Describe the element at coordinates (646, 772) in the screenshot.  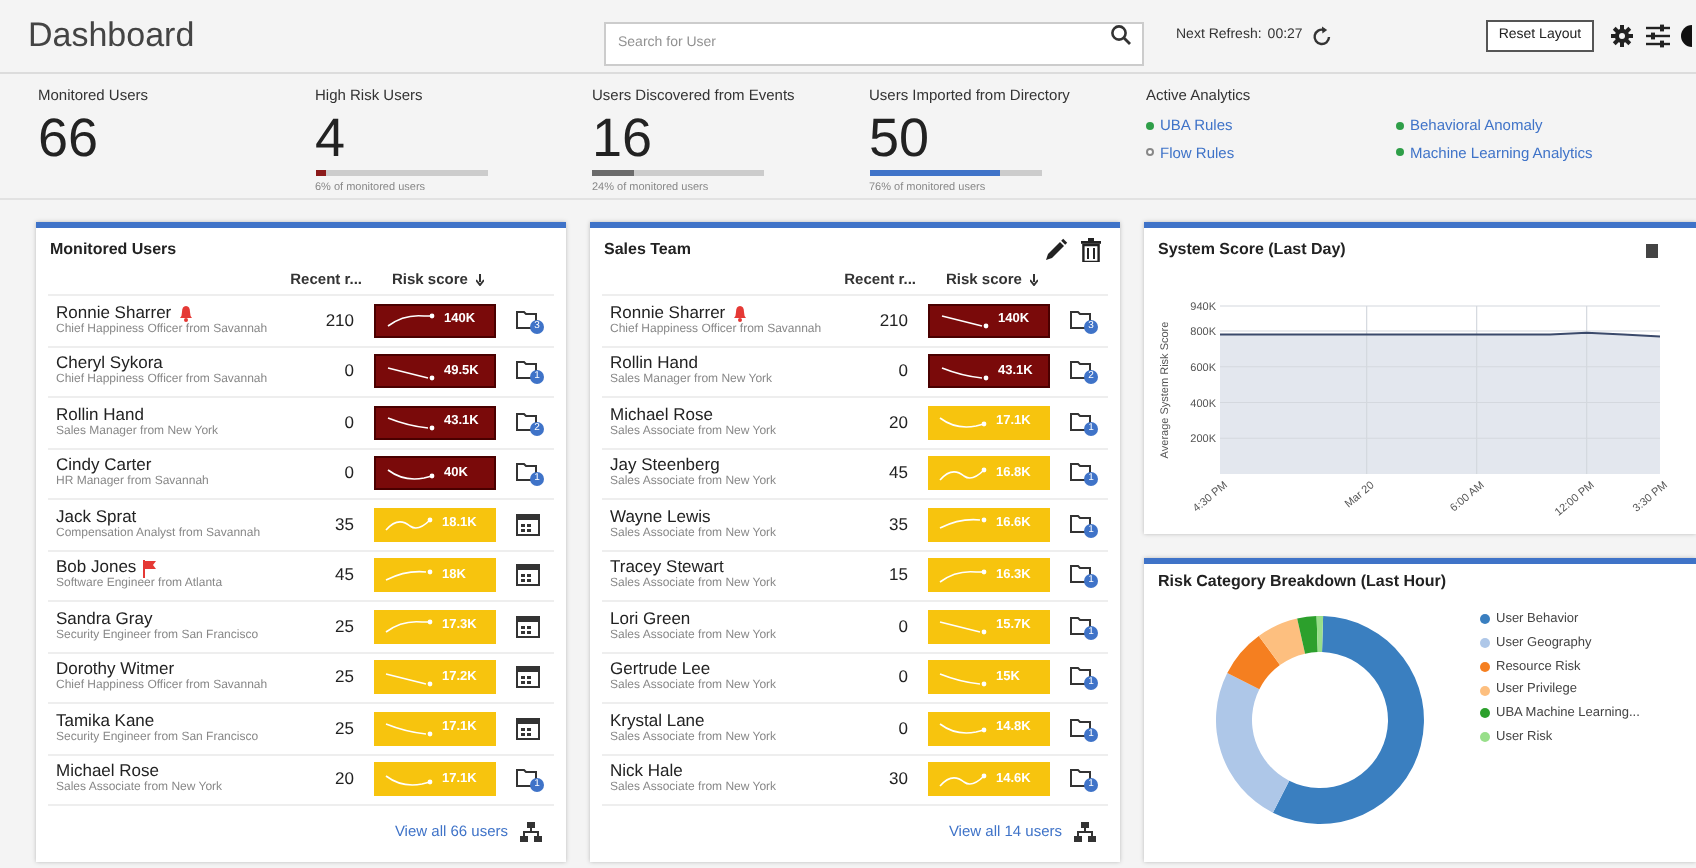
I see `user-name: Nick Hale` at that location.